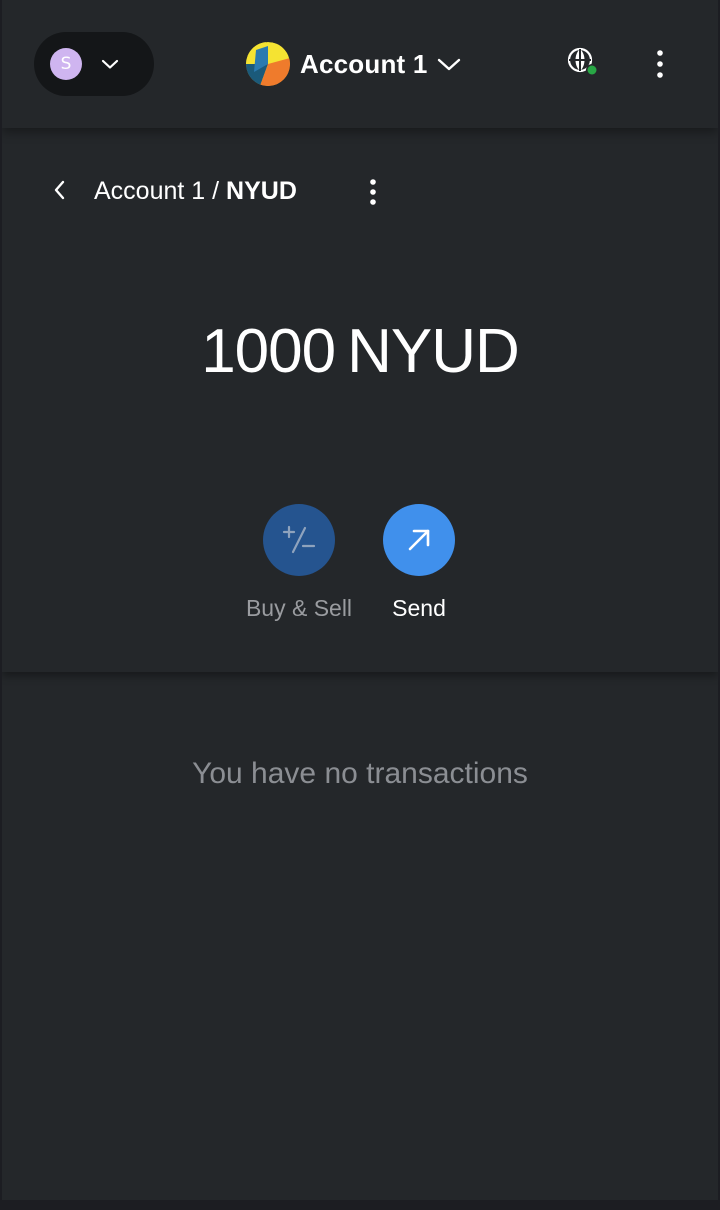 This screenshot has height=1210, width=720. I want to click on globe-connected-icon, so click(582, 62).